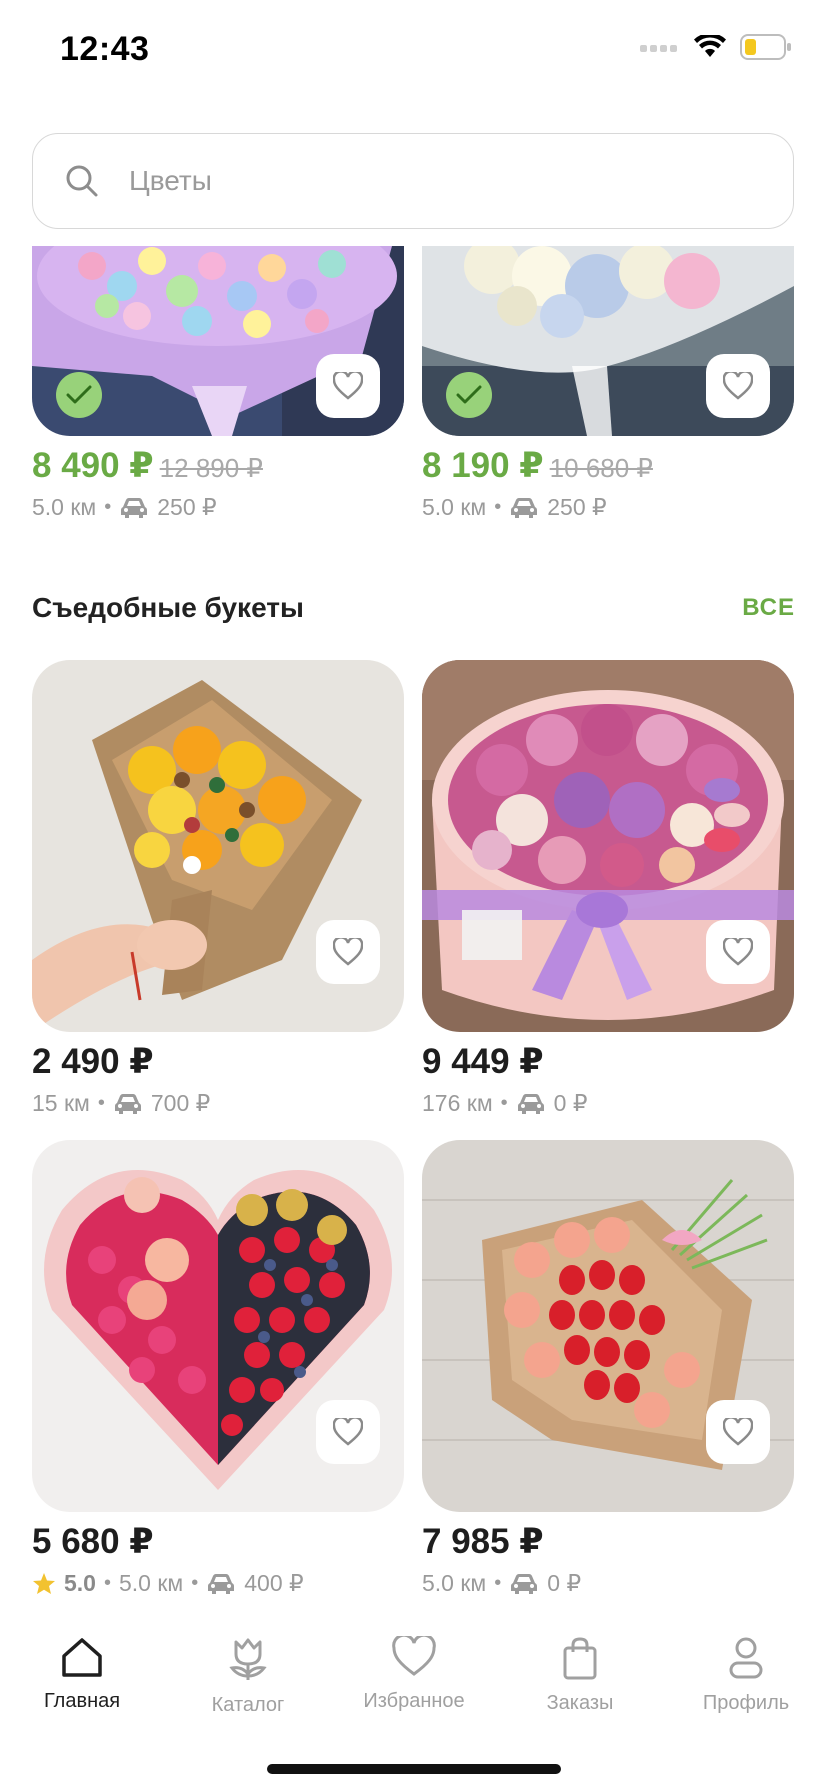  Describe the element at coordinates (429, 181) in the screenshot. I see `search-input` at that location.